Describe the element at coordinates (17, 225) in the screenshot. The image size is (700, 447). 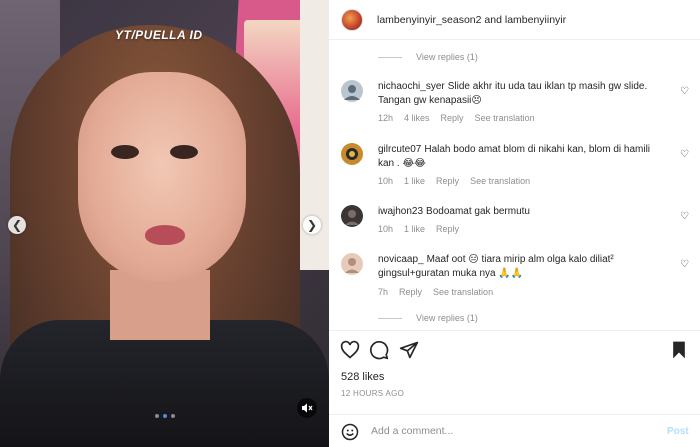
I see `chevron-left-icon: ❮` at that location.